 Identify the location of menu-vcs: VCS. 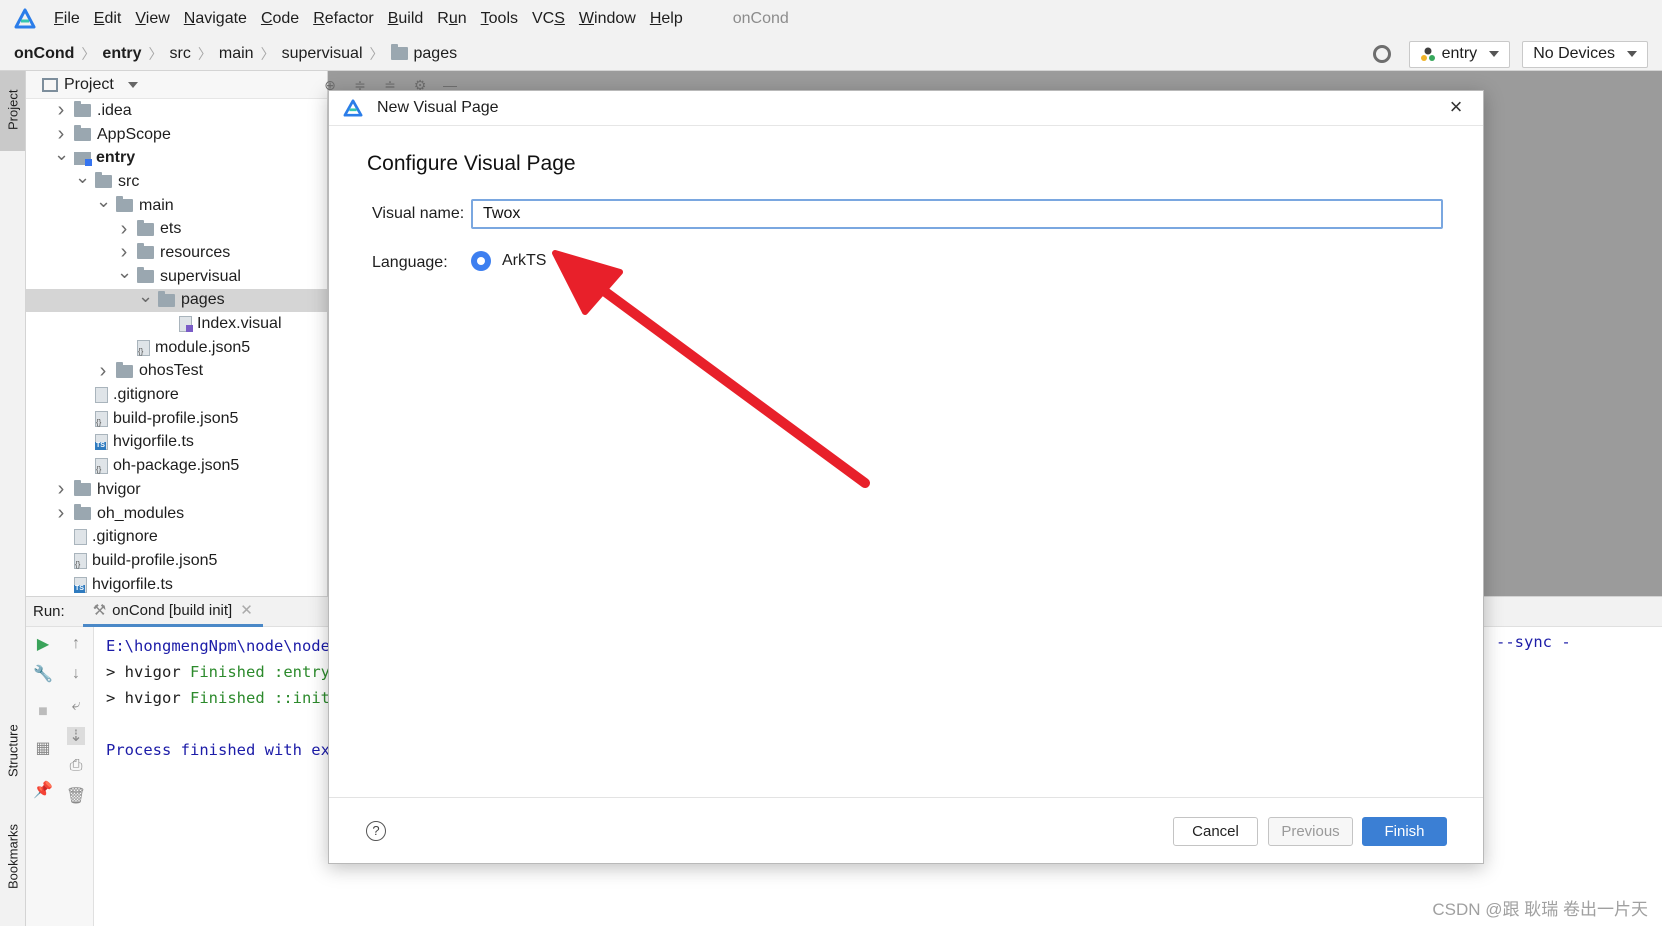
(548, 19).